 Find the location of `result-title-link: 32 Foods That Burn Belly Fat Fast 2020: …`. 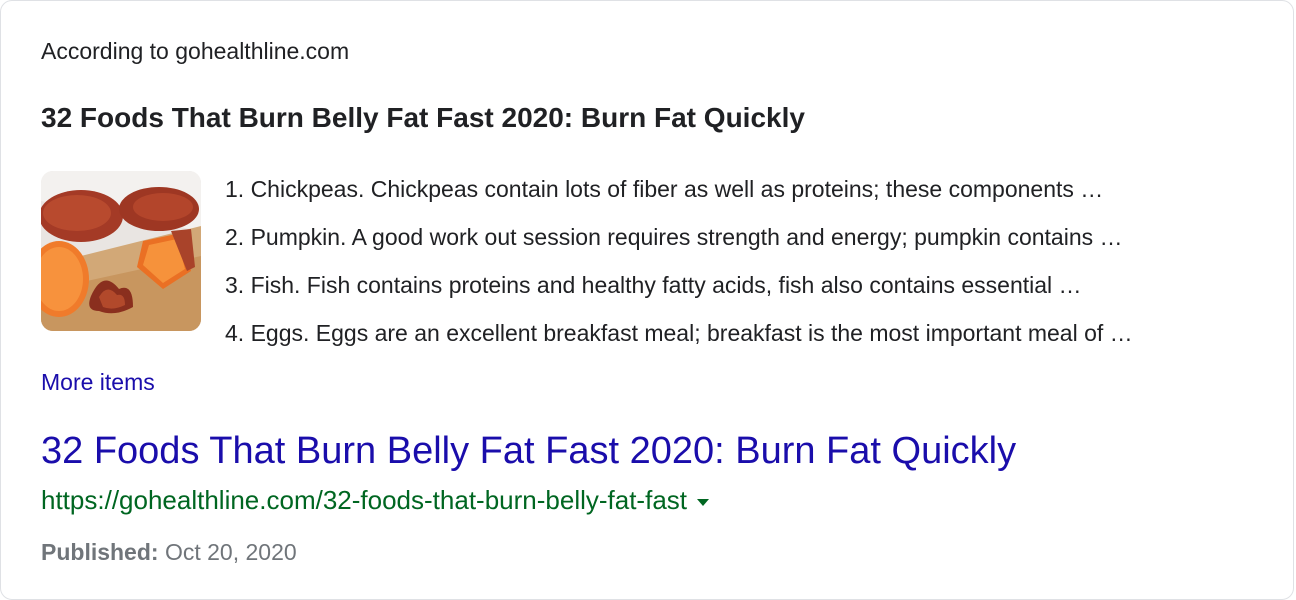

result-title-link: 32 Foods That Burn Belly Fat Fast 2020: … is located at coordinates (528, 451).